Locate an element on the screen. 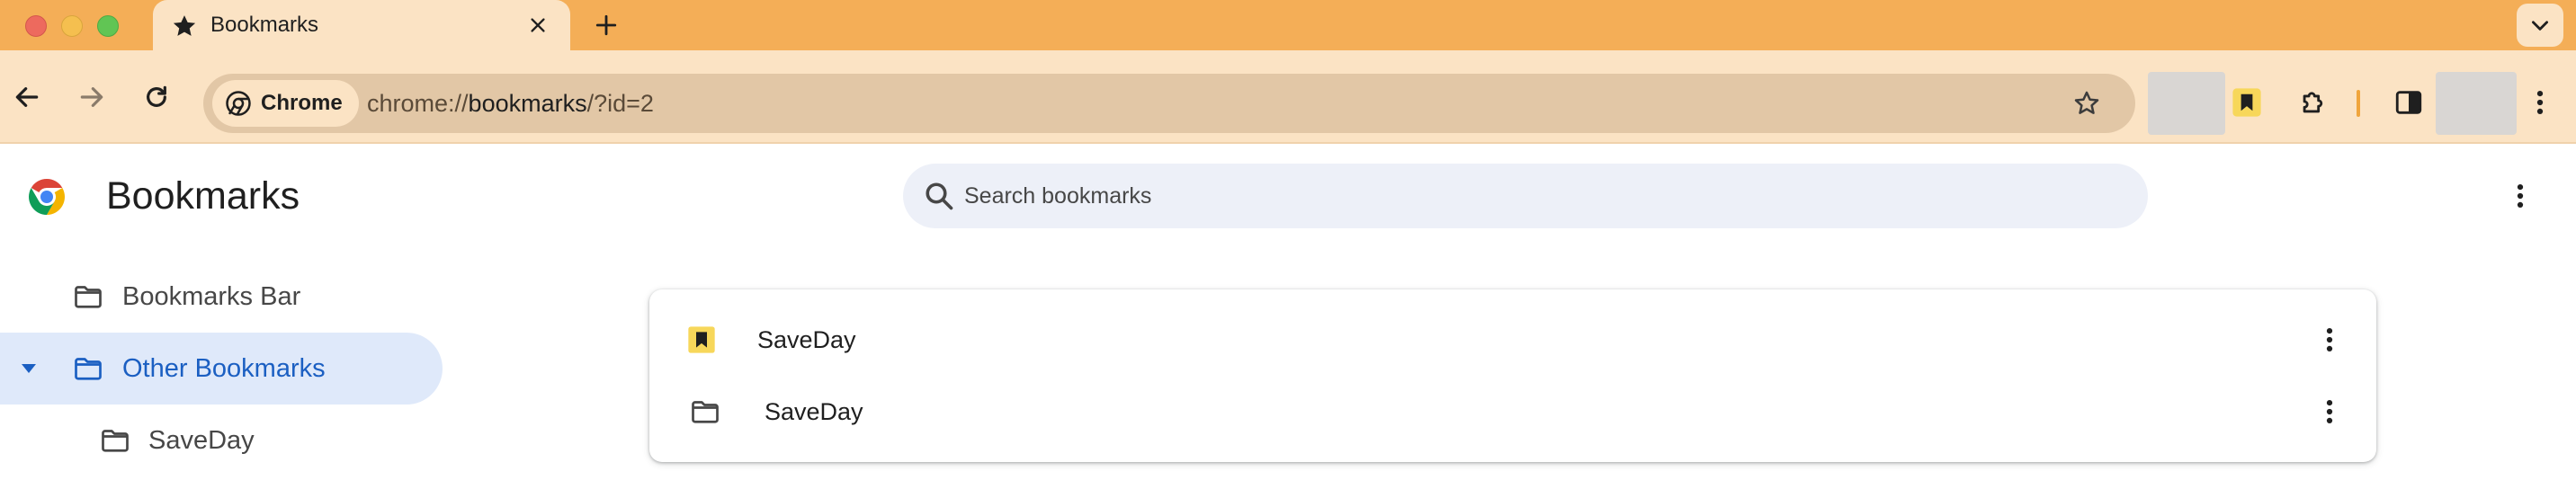 The height and width of the screenshot is (498, 2576). url-path: /?id=2 is located at coordinates (620, 103).